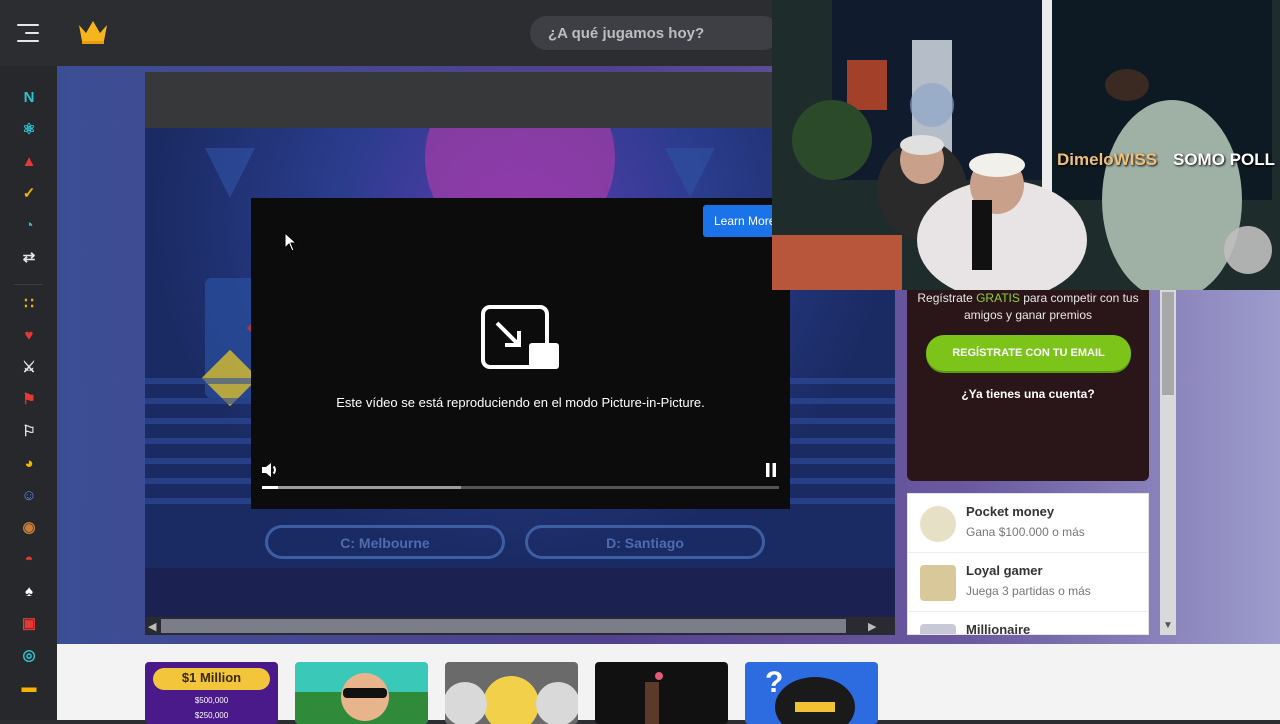 This screenshot has width=1280, height=724. Describe the element at coordinates (211, 677) in the screenshot. I see `card-title: $1 Million` at that location.